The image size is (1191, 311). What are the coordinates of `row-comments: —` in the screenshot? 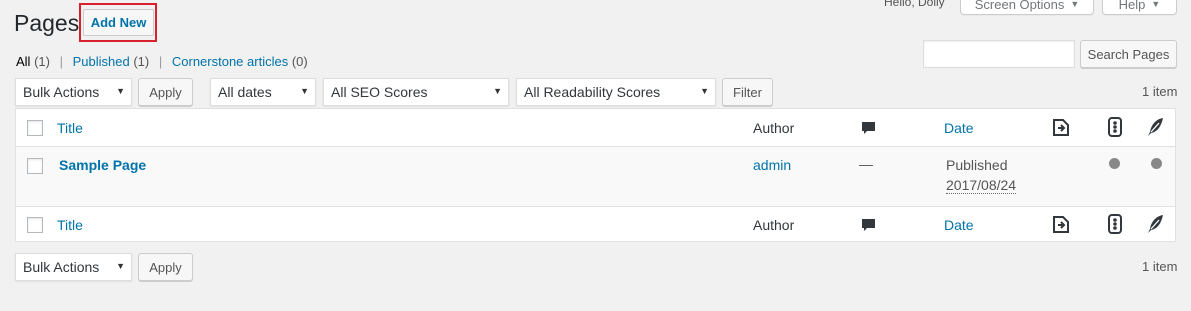 It's located at (866, 164).